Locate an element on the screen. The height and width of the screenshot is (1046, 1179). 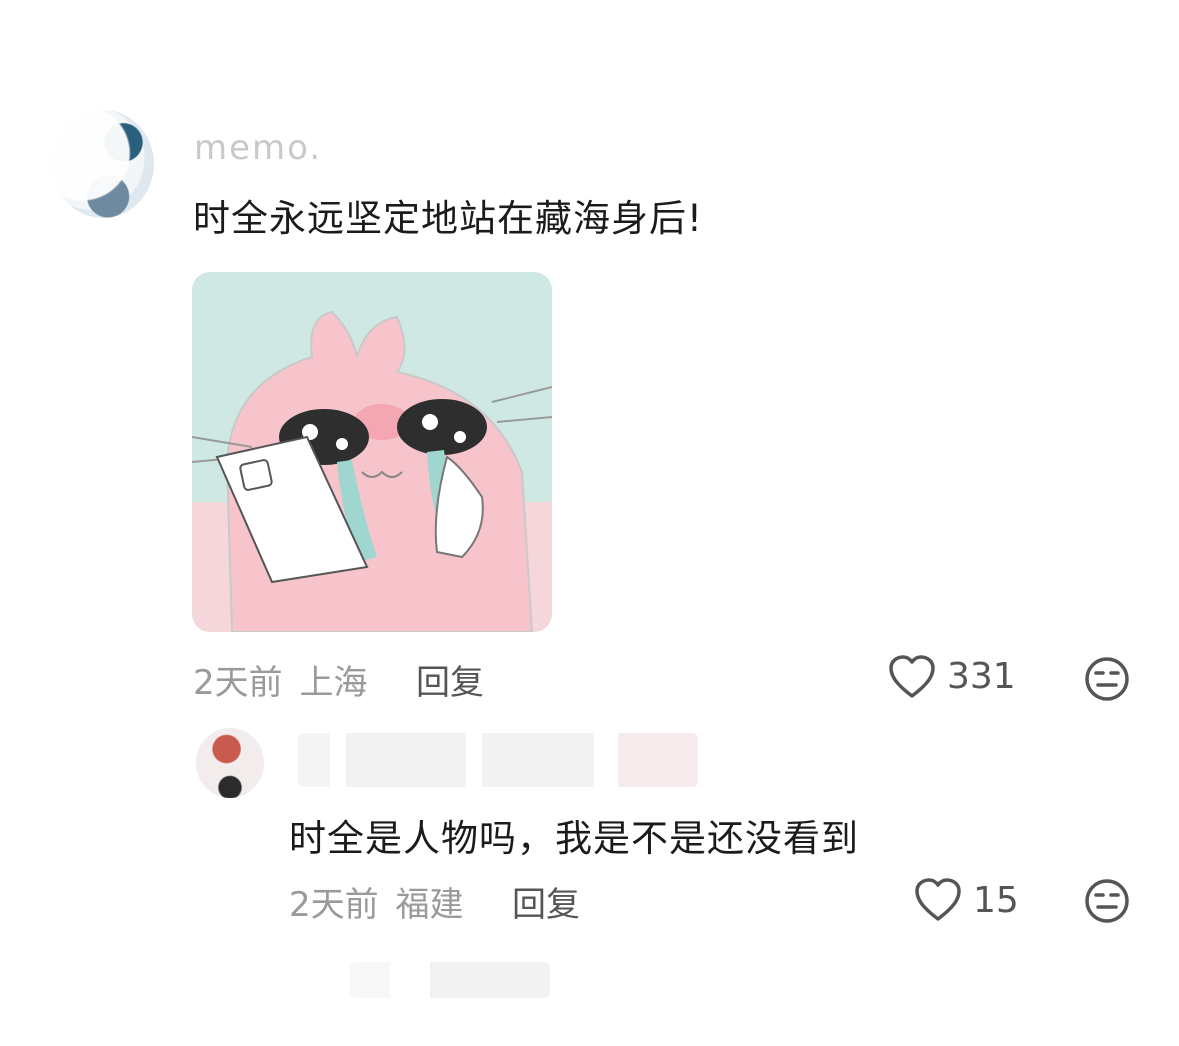
comment-text: 时全永远坚定地站在藏海身后! is located at coordinates (448, 218).